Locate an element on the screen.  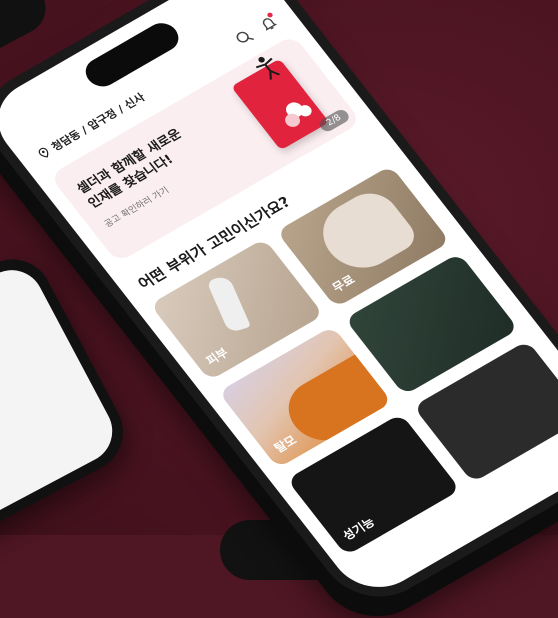
category-label: 성기능 is located at coordinates (359, 529).